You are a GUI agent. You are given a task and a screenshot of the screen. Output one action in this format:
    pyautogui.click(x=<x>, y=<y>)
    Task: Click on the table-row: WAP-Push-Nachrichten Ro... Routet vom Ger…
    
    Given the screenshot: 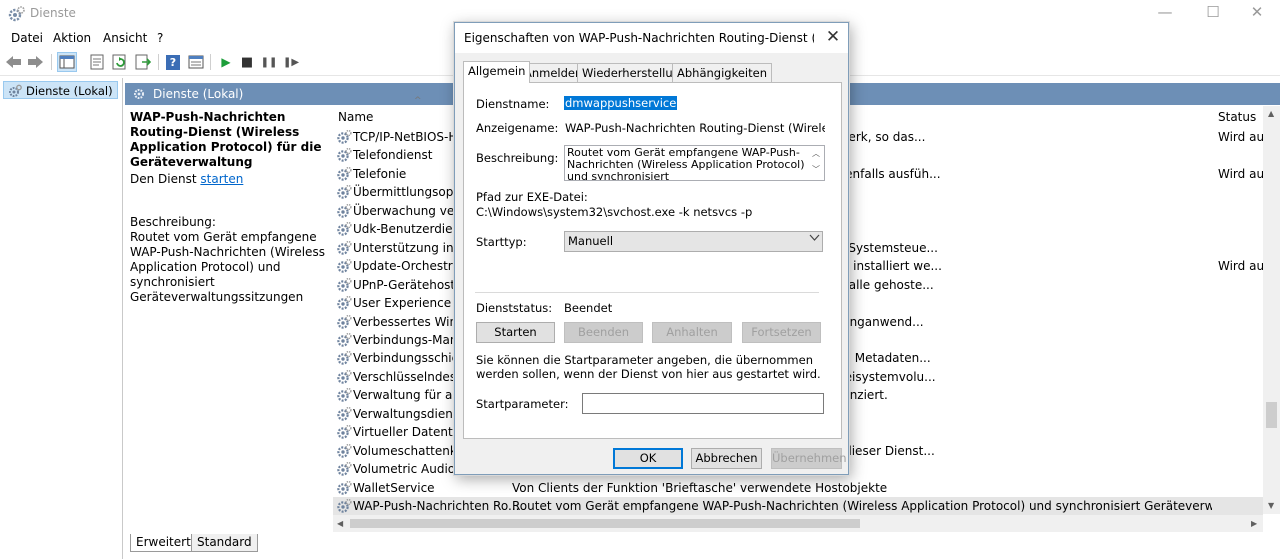 What is the action you would take?
    pyautogui.click(x=798, y=506)
    